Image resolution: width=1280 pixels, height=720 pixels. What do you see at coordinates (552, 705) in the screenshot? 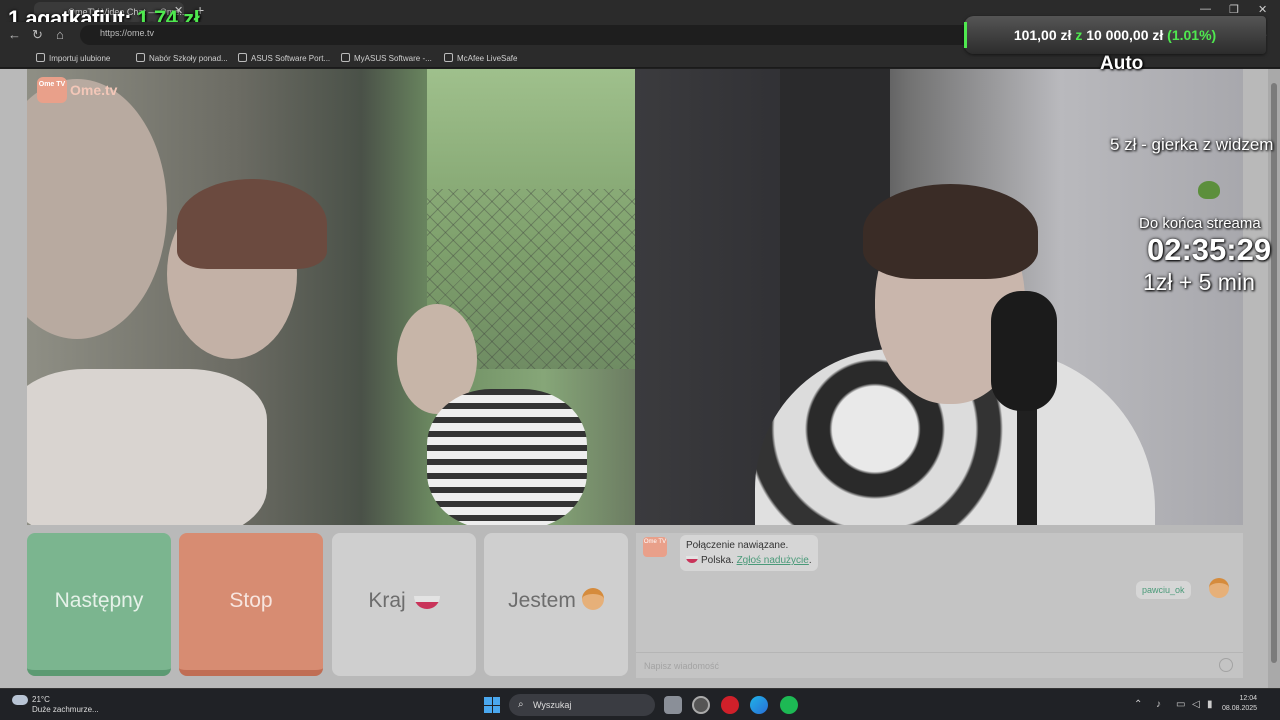
I see `search-label: Wyszukaj` at bounding box center [552, 705].